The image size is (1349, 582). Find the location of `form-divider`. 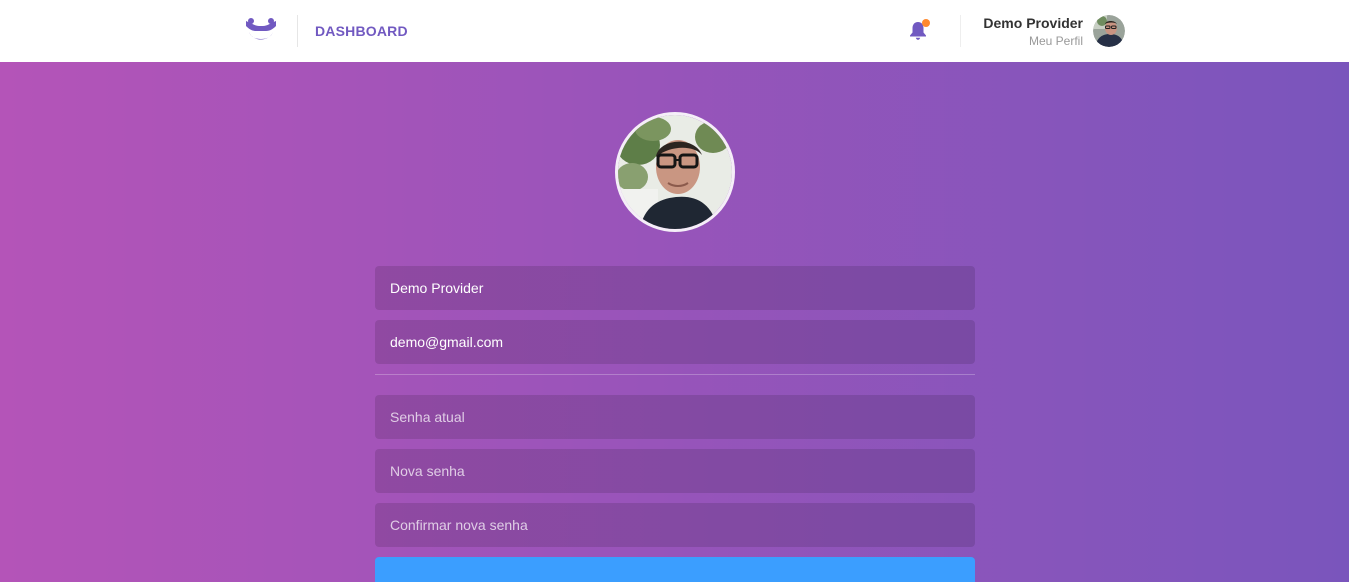

form-divider is located at coordinates (675, 374).